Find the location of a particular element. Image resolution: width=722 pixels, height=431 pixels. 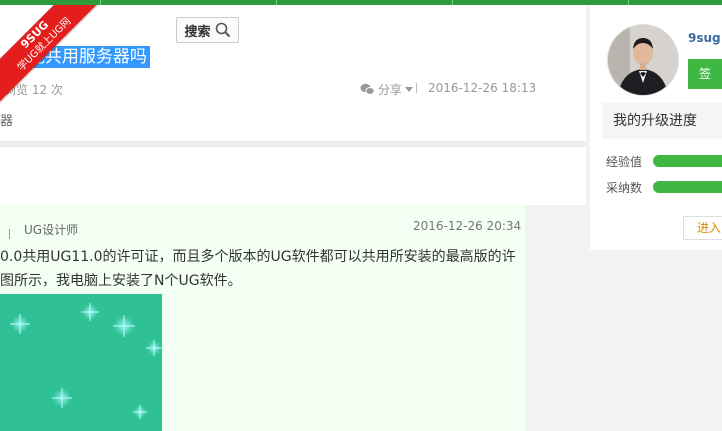

answer-date: 2016-12-26 20:34 is located at coordinates (467, 226).